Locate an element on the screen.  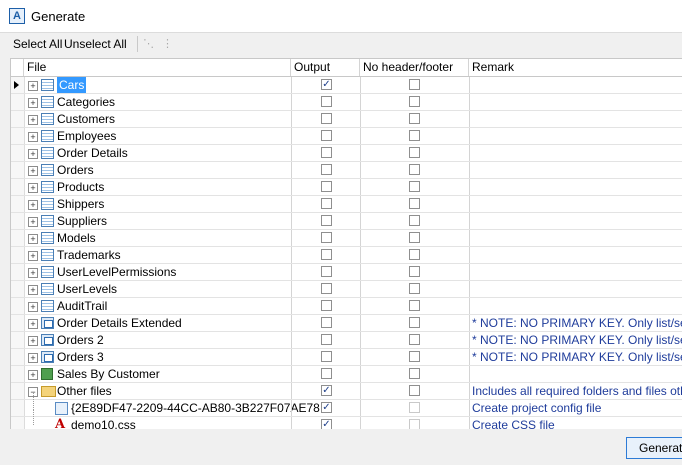
column-header-no-header-footer: No header/footer is located at coordinates (414, 67).